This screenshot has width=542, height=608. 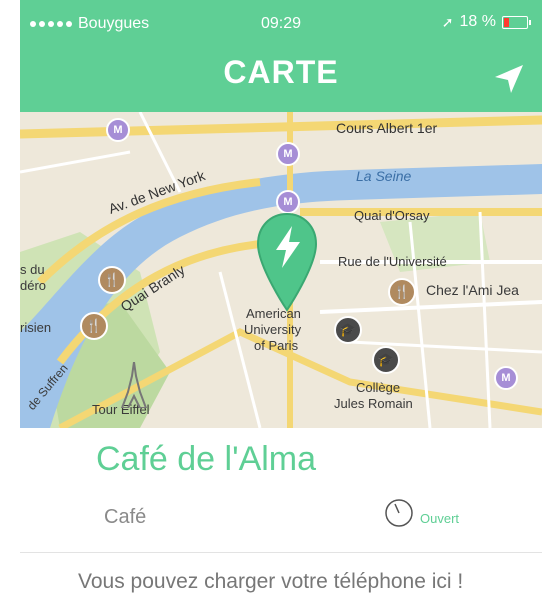 What do you see at coordinates (287, 262) in the screenshot?
I see `charging-spot-pin` at bounding box center [287, 262].